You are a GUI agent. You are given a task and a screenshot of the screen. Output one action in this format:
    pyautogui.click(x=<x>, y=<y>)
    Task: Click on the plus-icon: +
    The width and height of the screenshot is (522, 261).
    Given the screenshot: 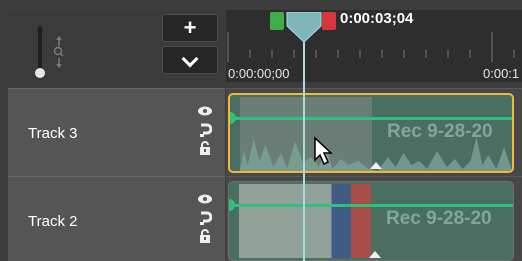 What is the action you would take?
    pyautogui.click(x=190, y=27)
    